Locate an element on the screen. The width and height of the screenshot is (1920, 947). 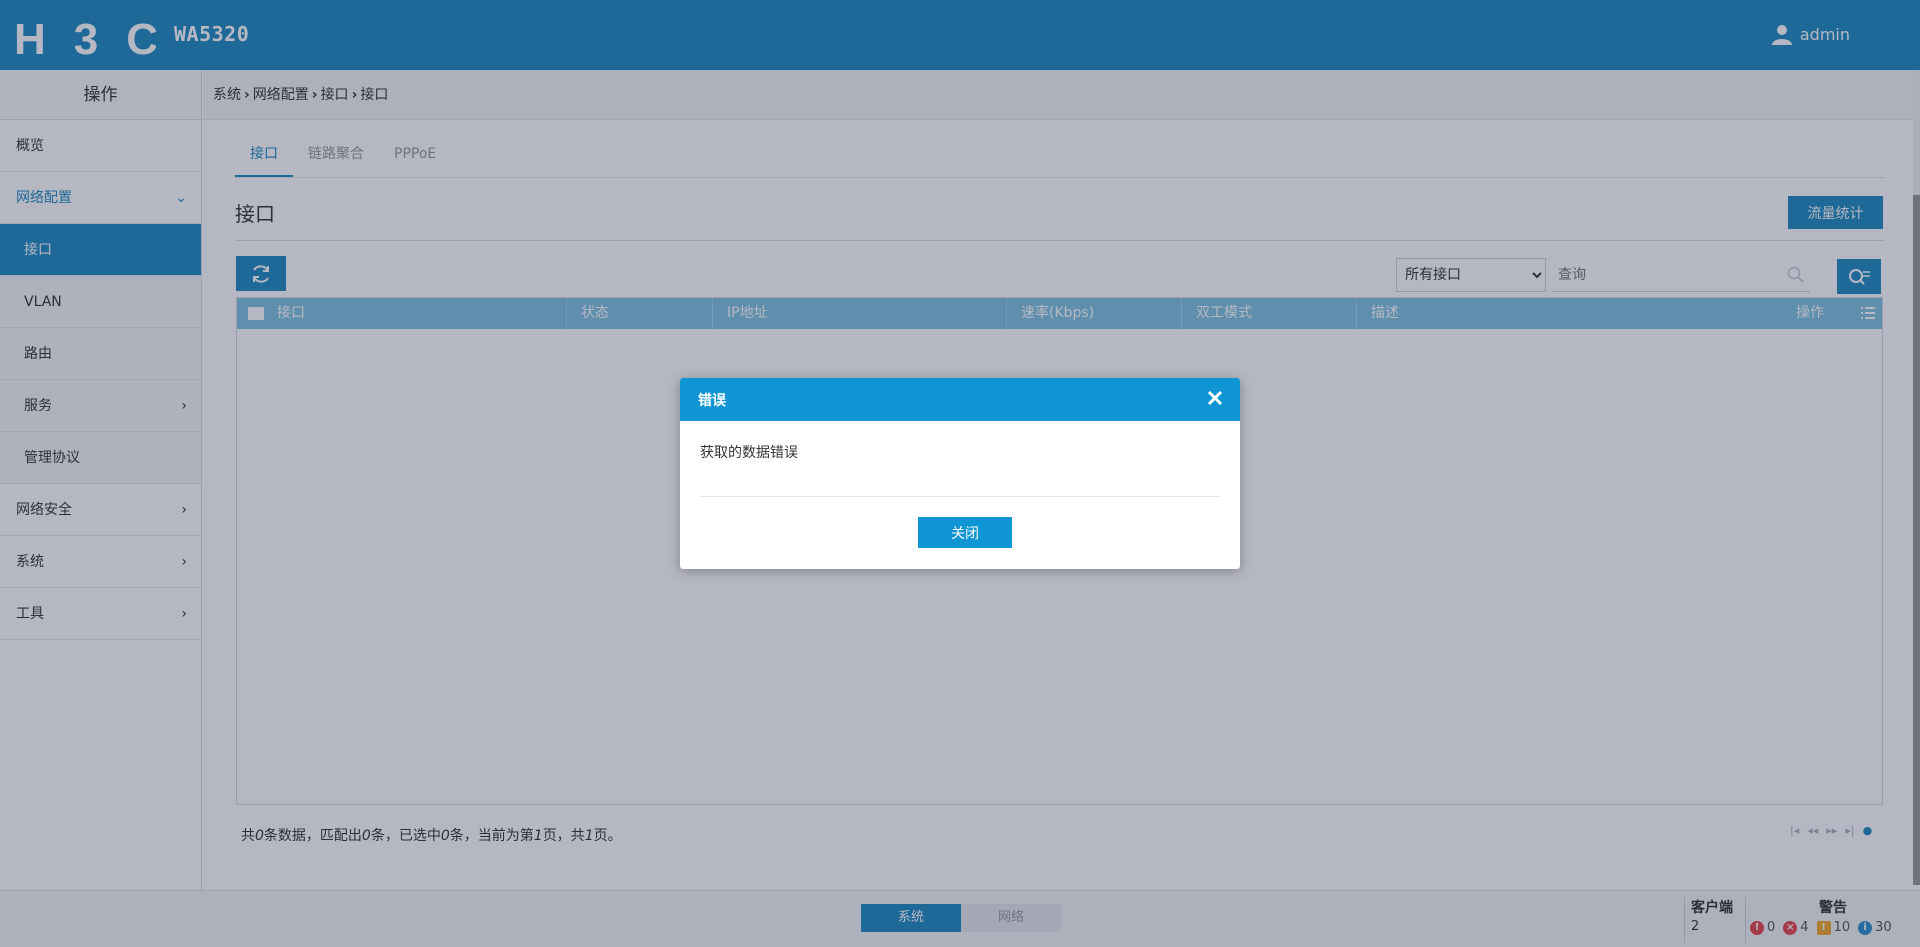
error-dialog: 错误 获取的数据错误 关闭 is located at coordinates (960, 473).